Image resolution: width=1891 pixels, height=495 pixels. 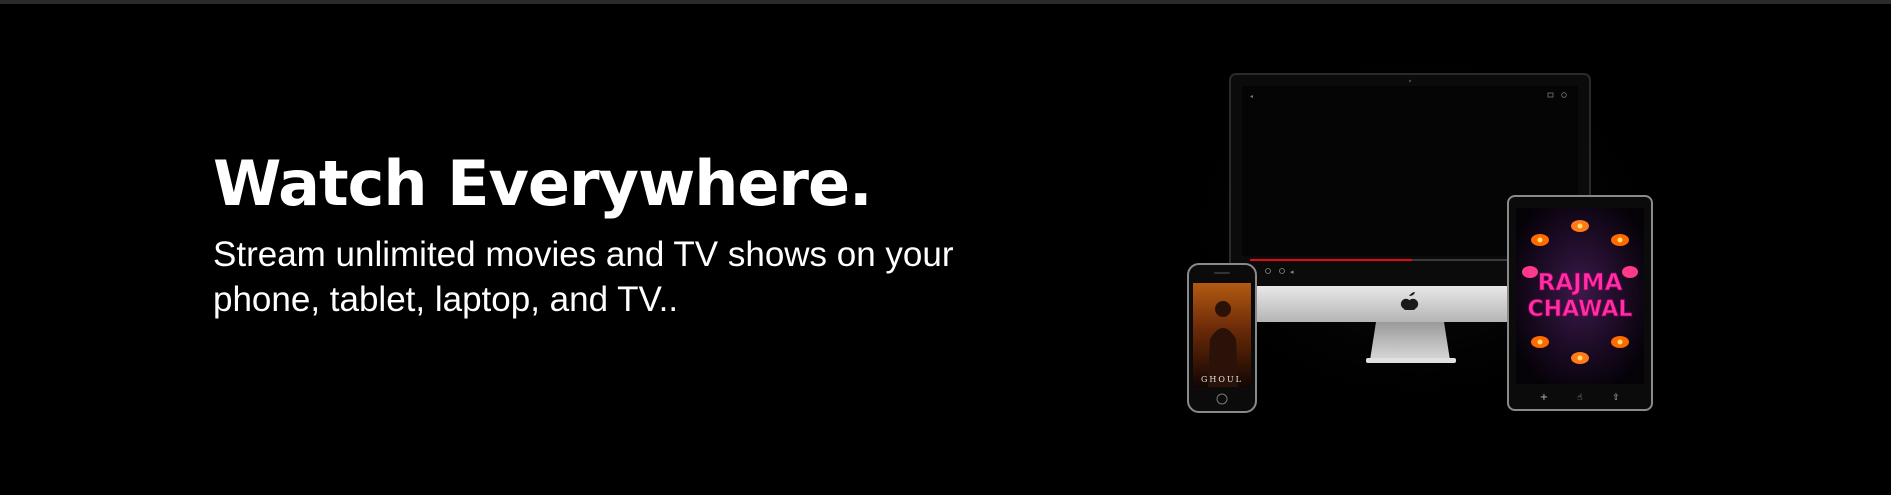 What do you see at coordinates (1579, 398) in the screenshot?
I see `thumbs-up-icon: ☝` at bounding box center [1579, 398].